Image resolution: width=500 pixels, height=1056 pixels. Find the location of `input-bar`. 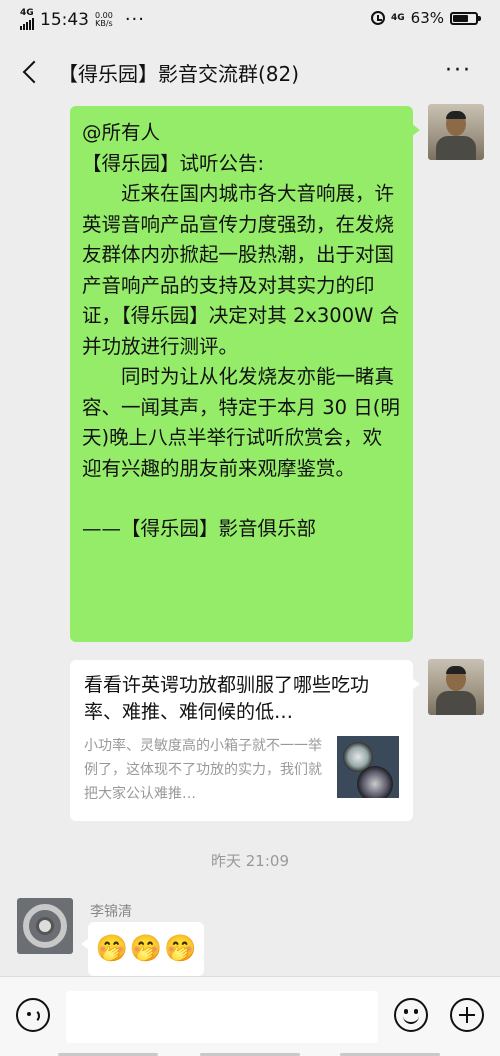

input-bar is located at coordinates (250, 1016).